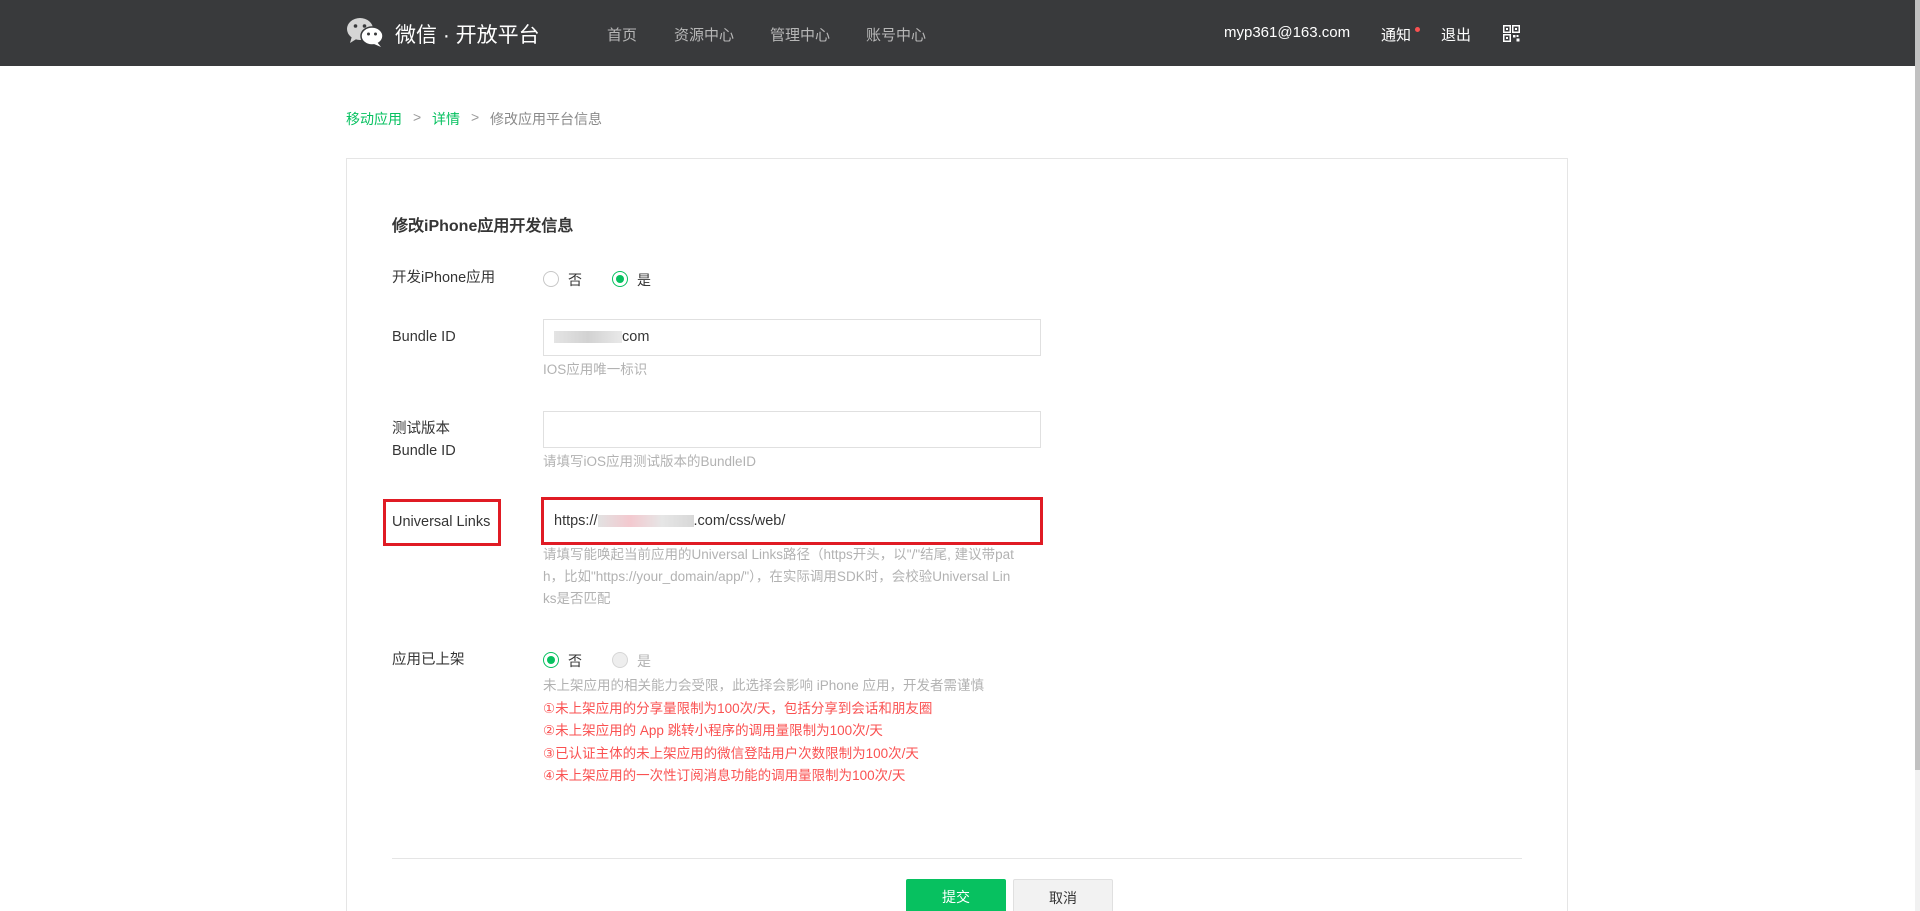 The width and height of the screenshot is (1920, 911). What do you see at coordinates (1063, 895) in the screenshot?
I see `cancel-button: 取消` at bounding box center [1063, 895].